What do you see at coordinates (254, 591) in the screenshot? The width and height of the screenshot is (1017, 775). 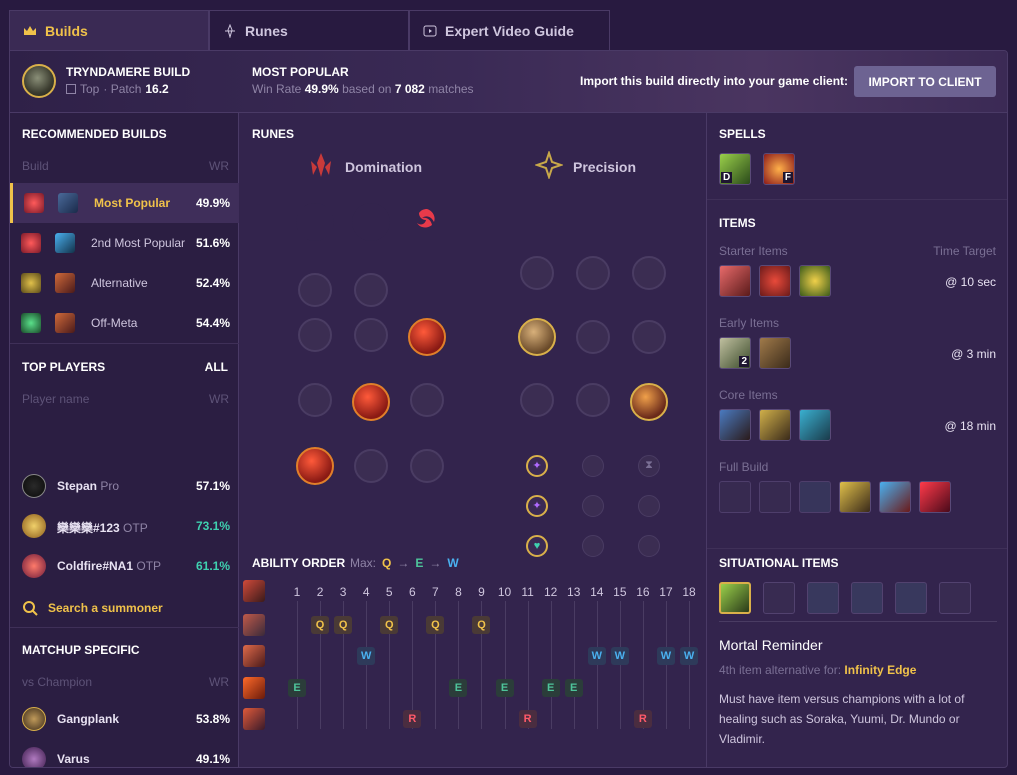 I see `passive-ability-icon` at bounding box center [254, 591].